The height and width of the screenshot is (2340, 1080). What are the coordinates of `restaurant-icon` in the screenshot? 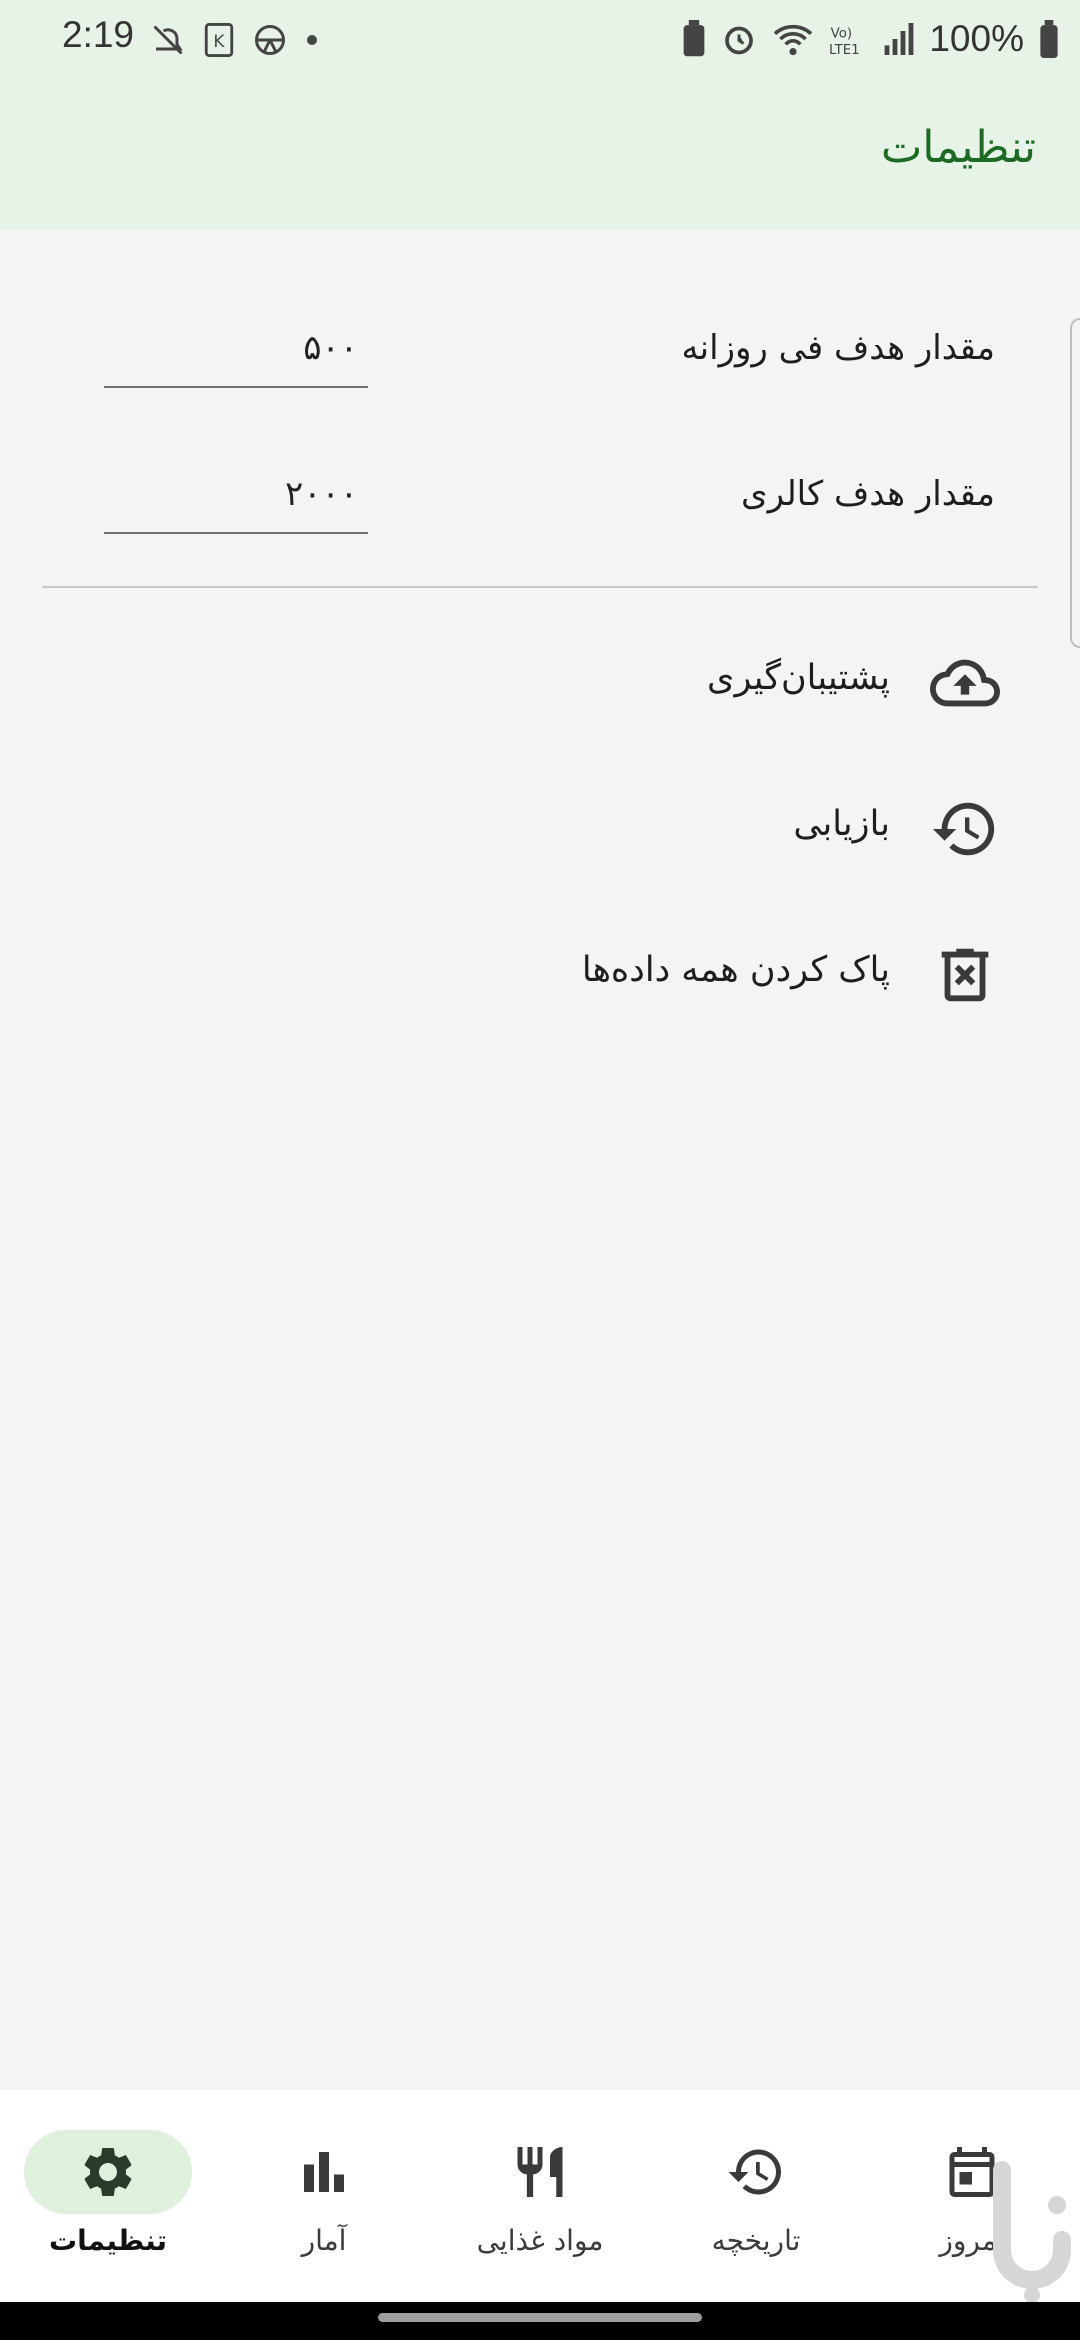 It's located at (540, 2172).